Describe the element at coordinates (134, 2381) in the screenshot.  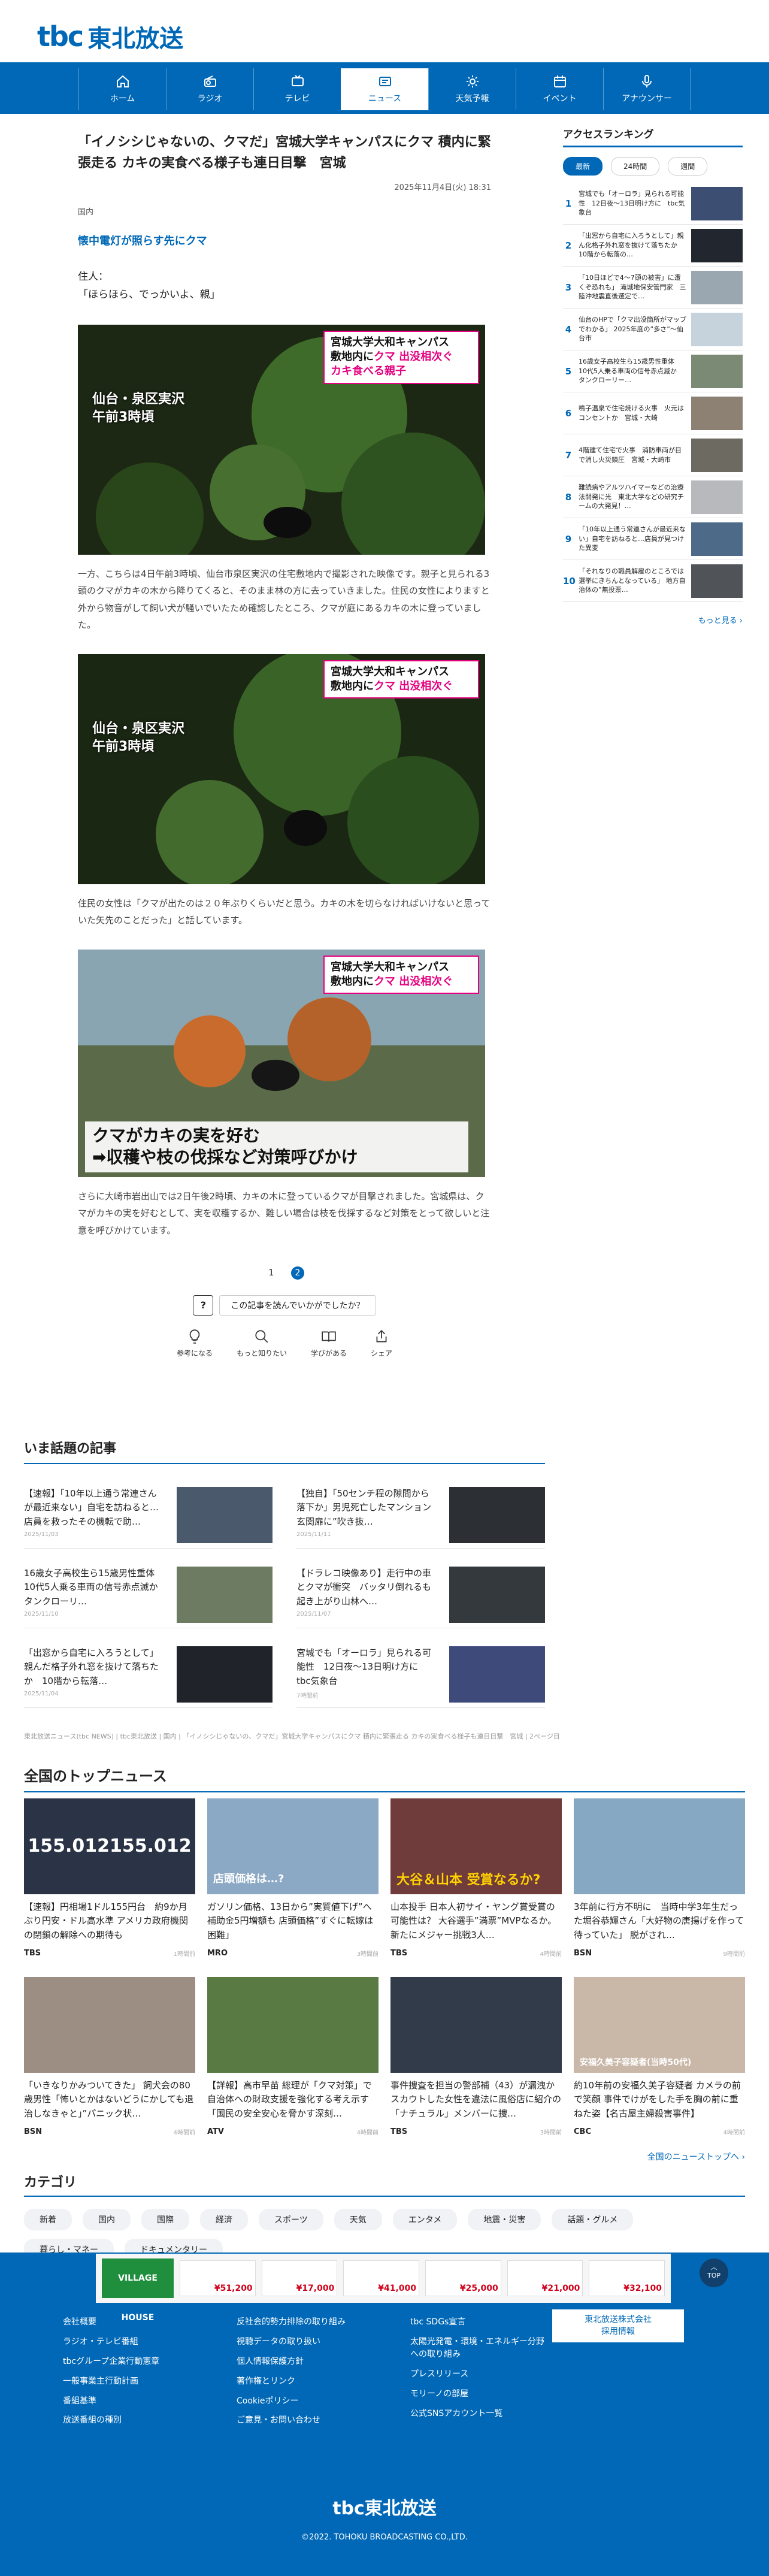
I see `footer-link: 一般事業主行動計画` at that location.